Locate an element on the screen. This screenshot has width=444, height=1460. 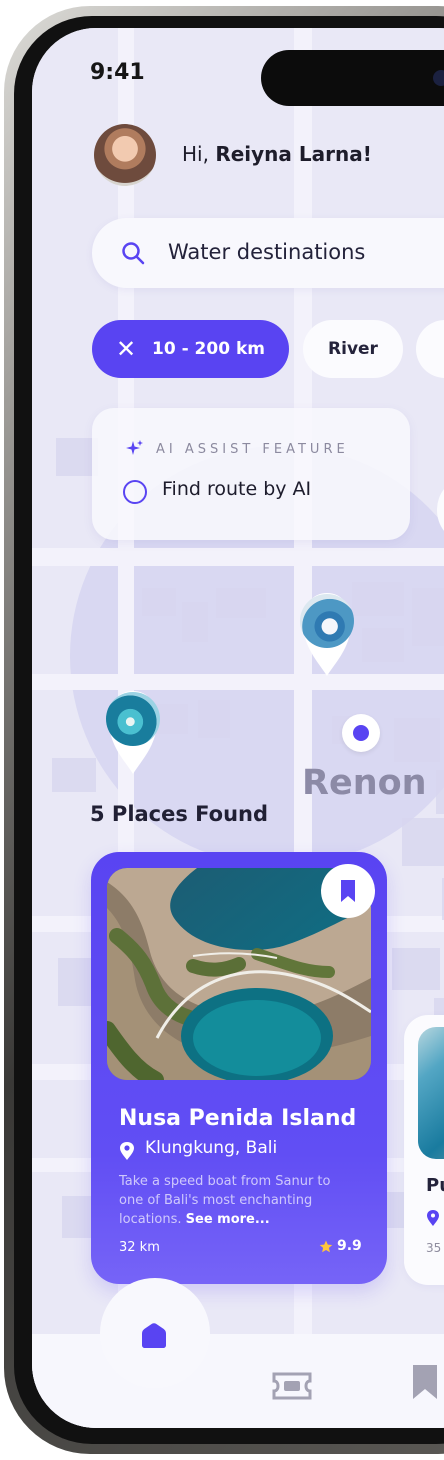
ticket-icon is located at coordinates (292, 1386).